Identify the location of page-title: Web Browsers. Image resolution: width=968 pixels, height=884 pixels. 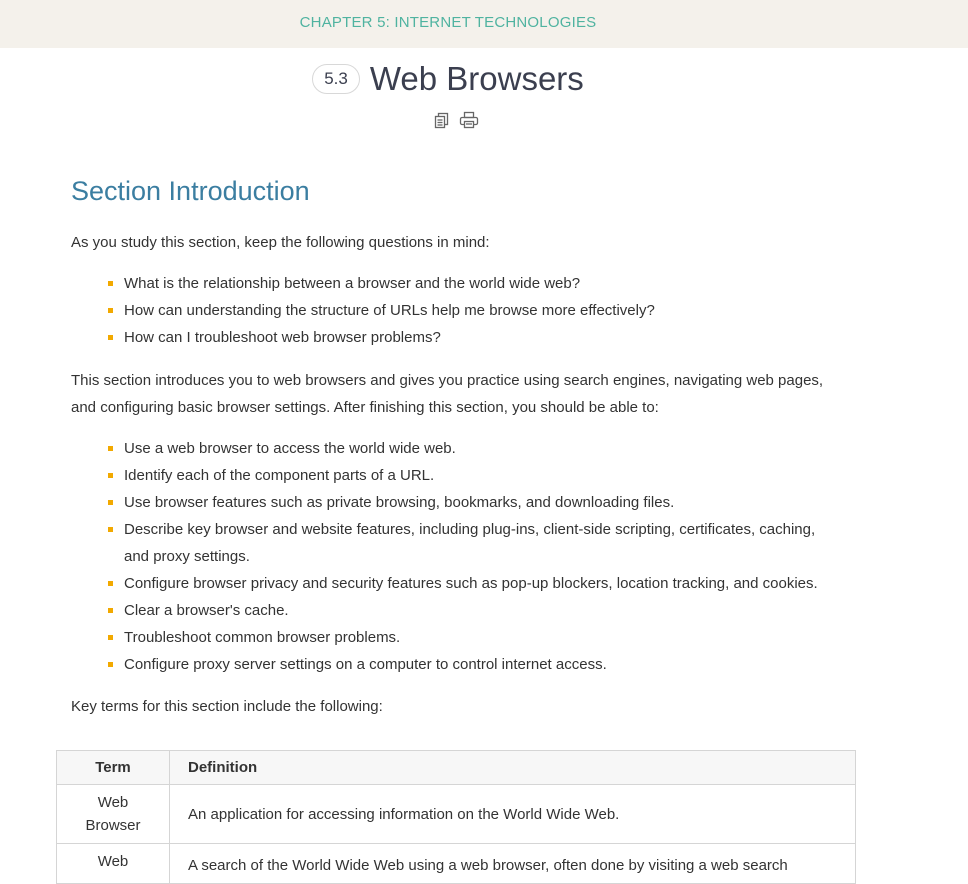
(476, 78).